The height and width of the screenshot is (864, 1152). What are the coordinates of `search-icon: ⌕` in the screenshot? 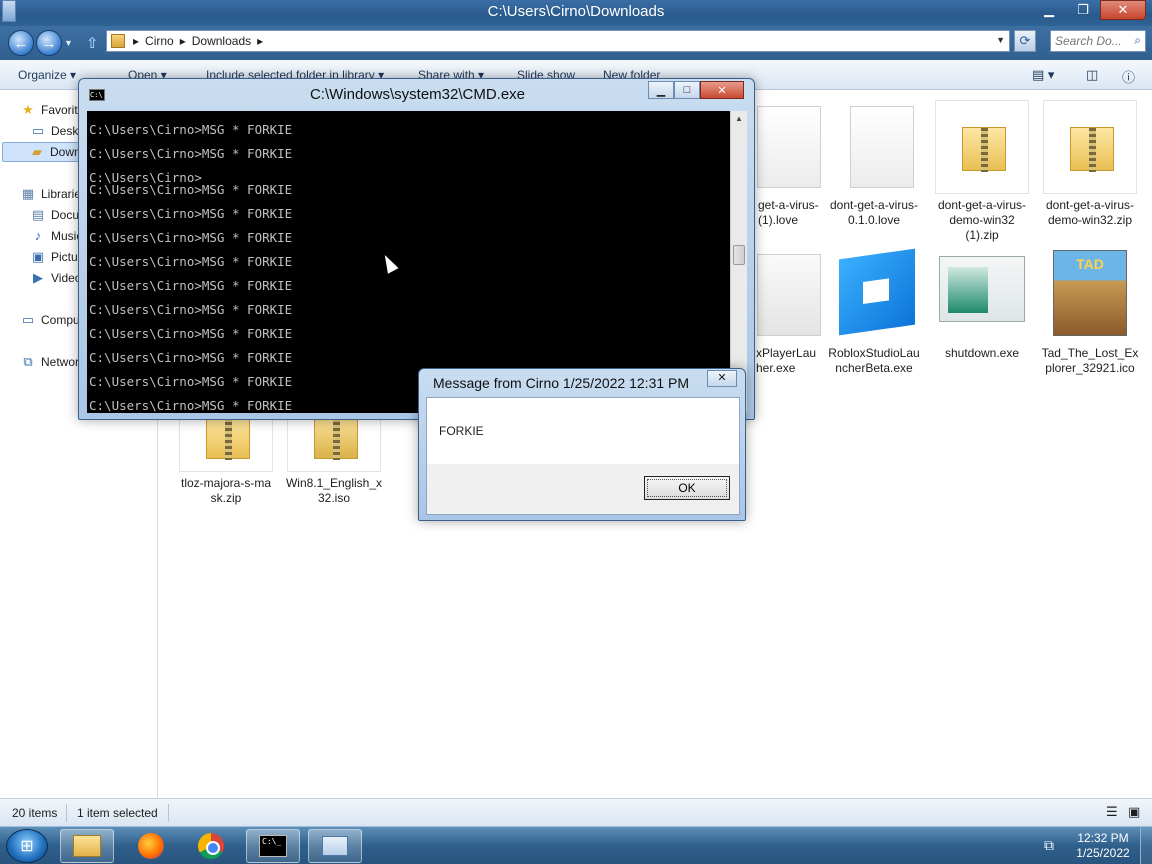 It's located at (1137, 40).